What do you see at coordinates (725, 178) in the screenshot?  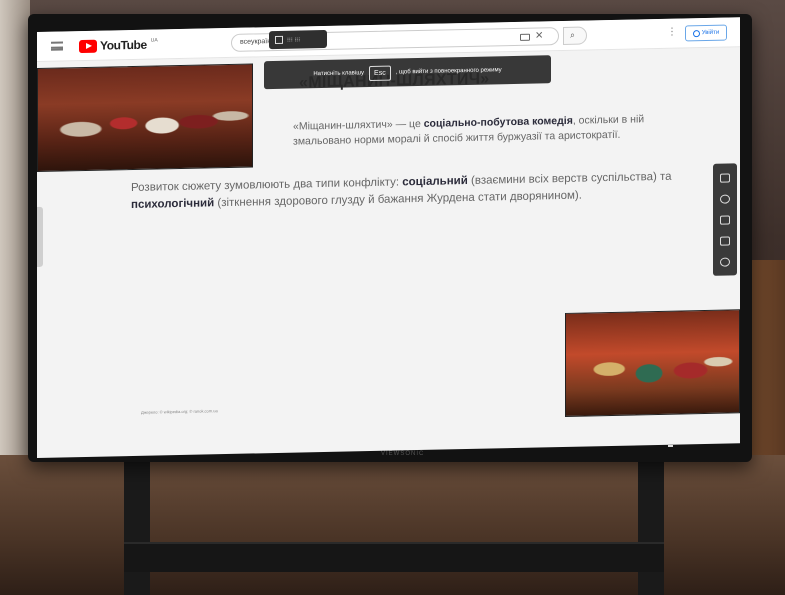 I see `comment-icon` at bounding box center [725, 178].